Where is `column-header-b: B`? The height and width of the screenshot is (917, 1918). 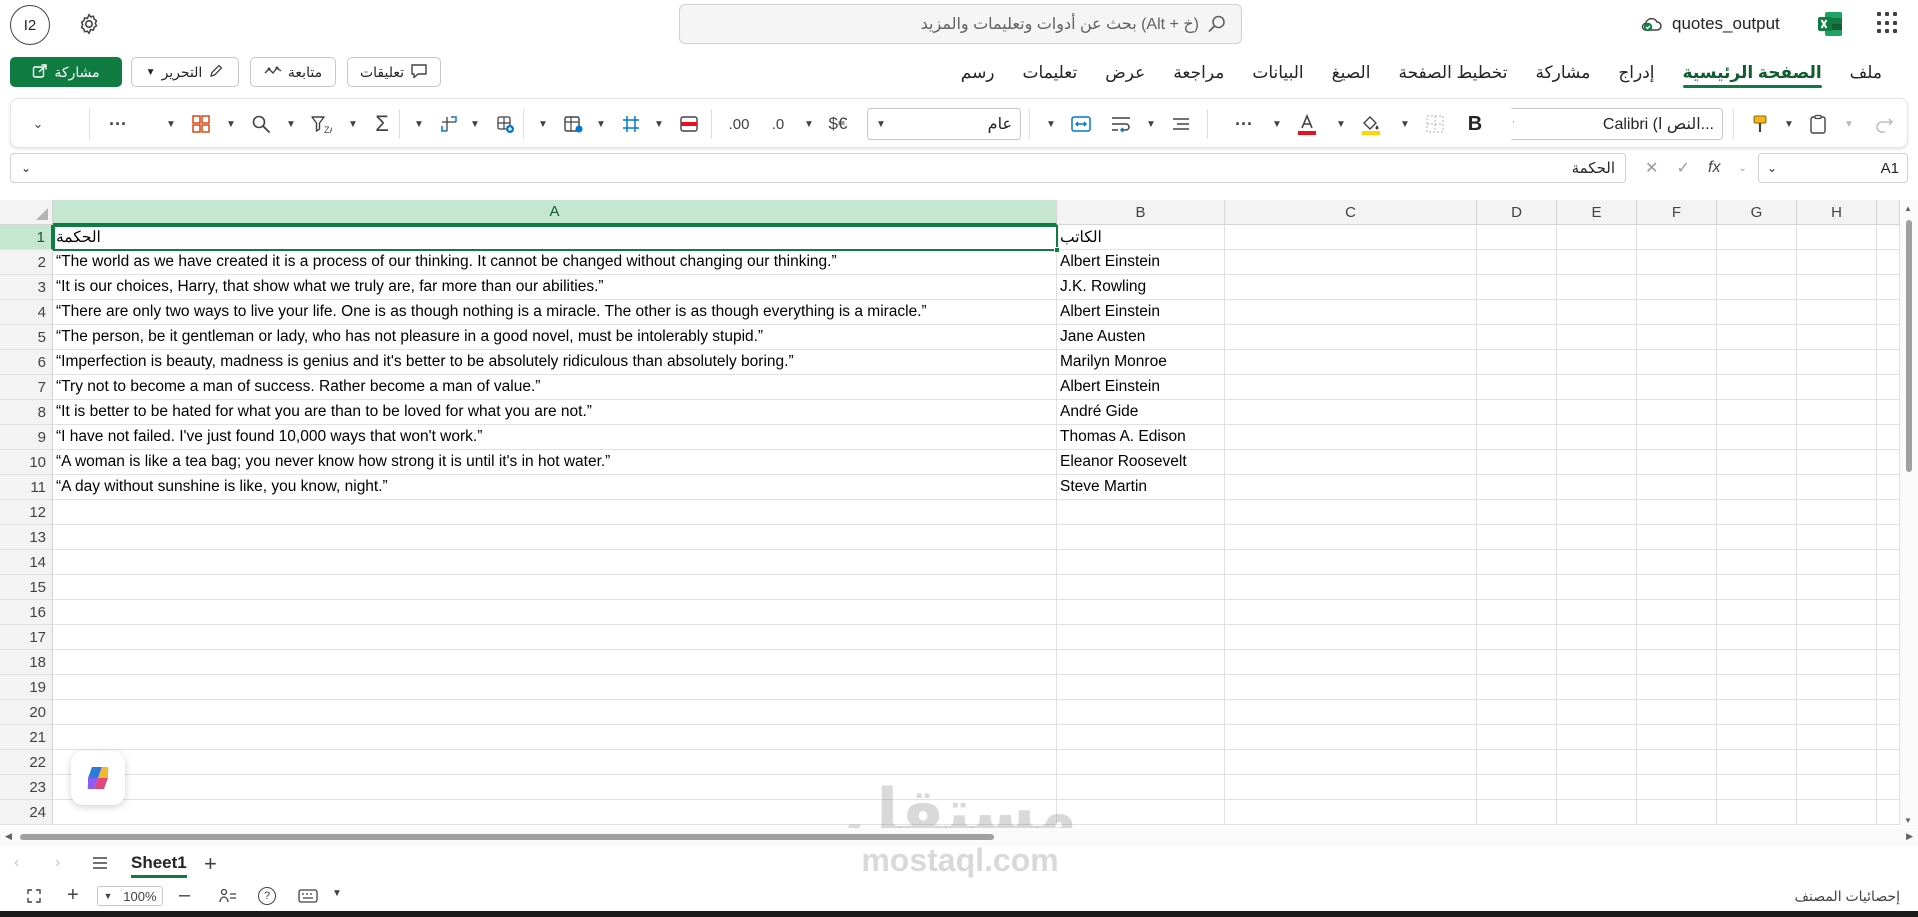 column-header-b: B is located at coordinates (1141, 212).